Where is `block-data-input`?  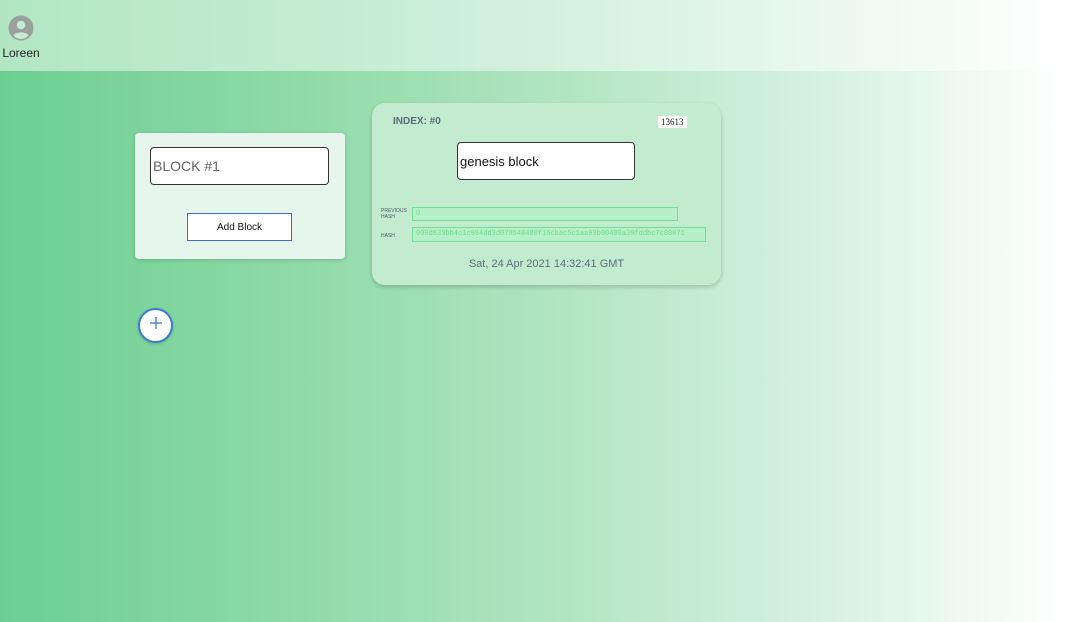 block-data-input is located at coordinates (239, 166).